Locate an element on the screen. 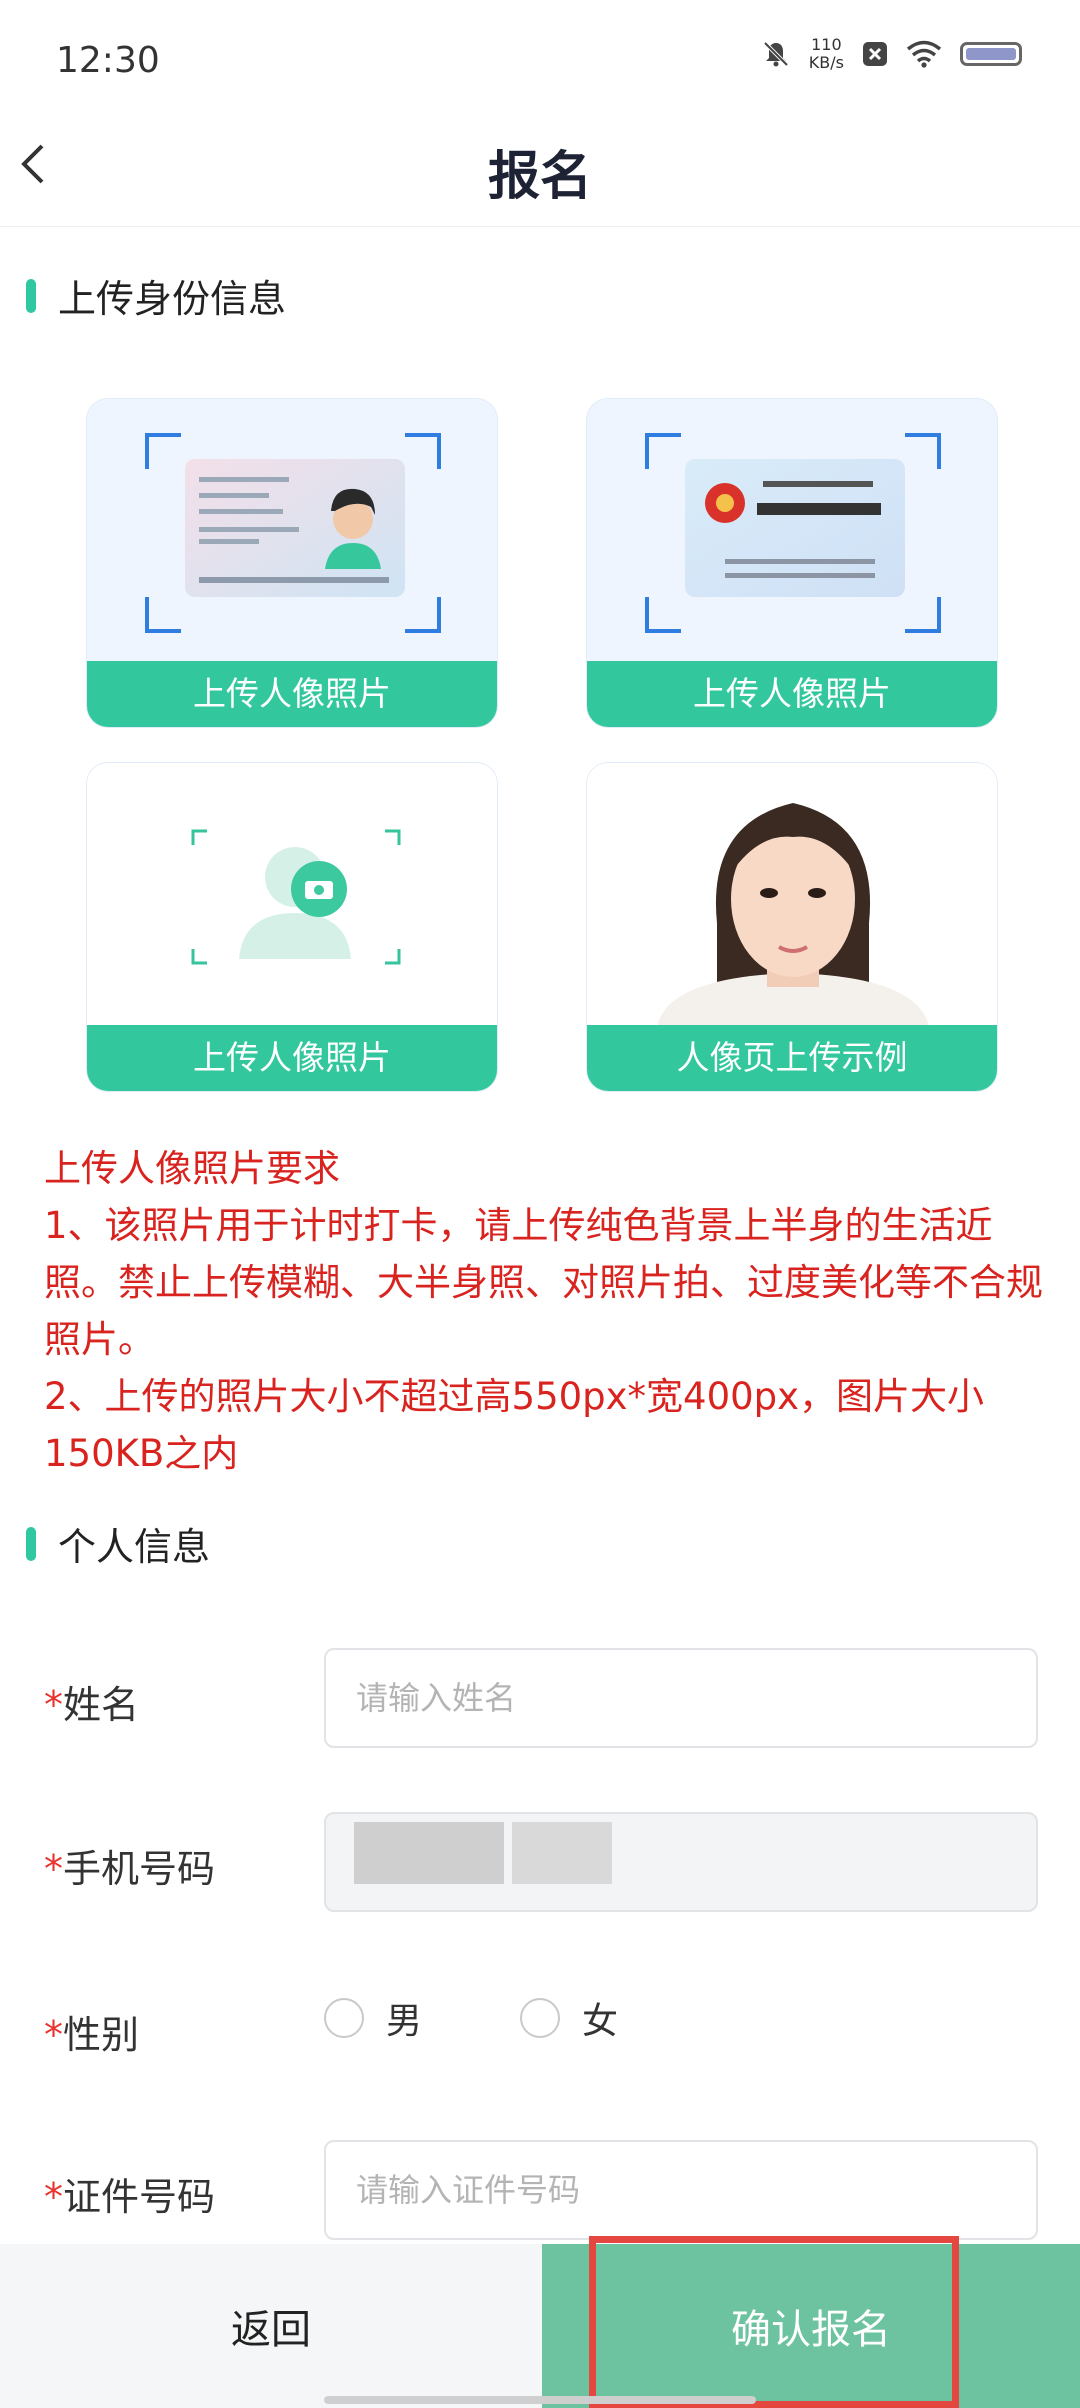  bottom-action-bar: 返回 确认报名 is located at coordinates (540, 2326).